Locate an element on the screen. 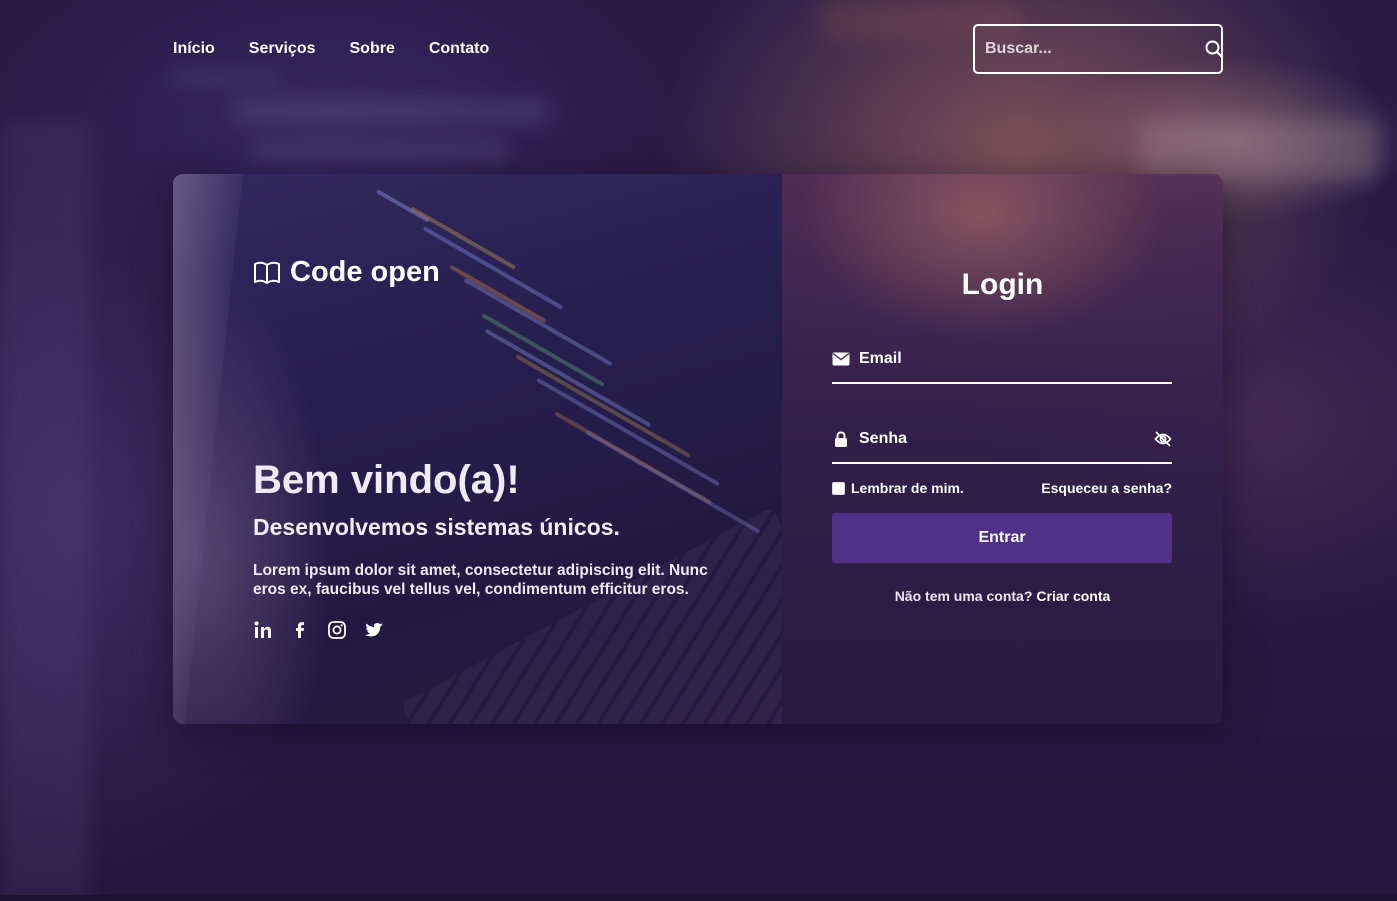  password-field is located at coordinates (1002, 439).